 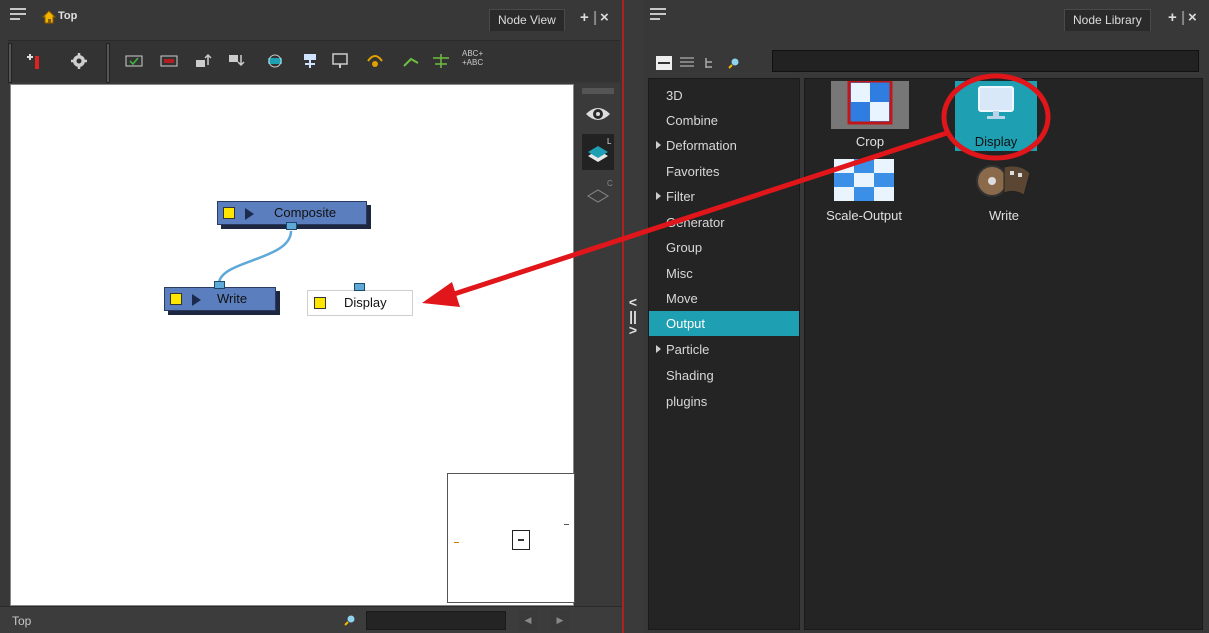 I want to click on library-node-display: Display, so click(x=996, y=116).